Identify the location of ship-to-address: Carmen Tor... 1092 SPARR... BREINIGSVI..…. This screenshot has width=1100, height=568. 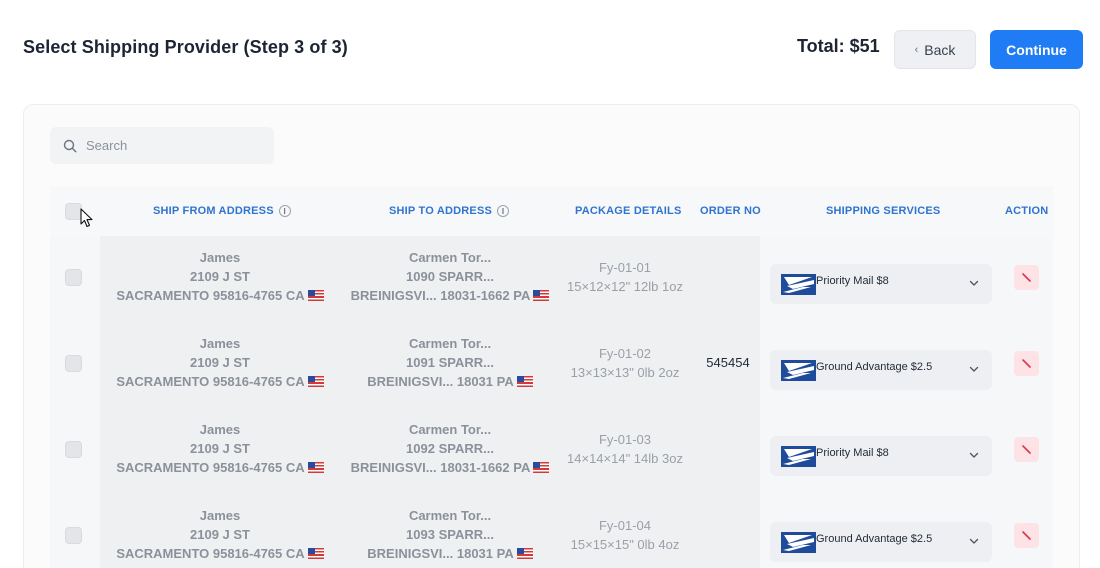
(450, 448).